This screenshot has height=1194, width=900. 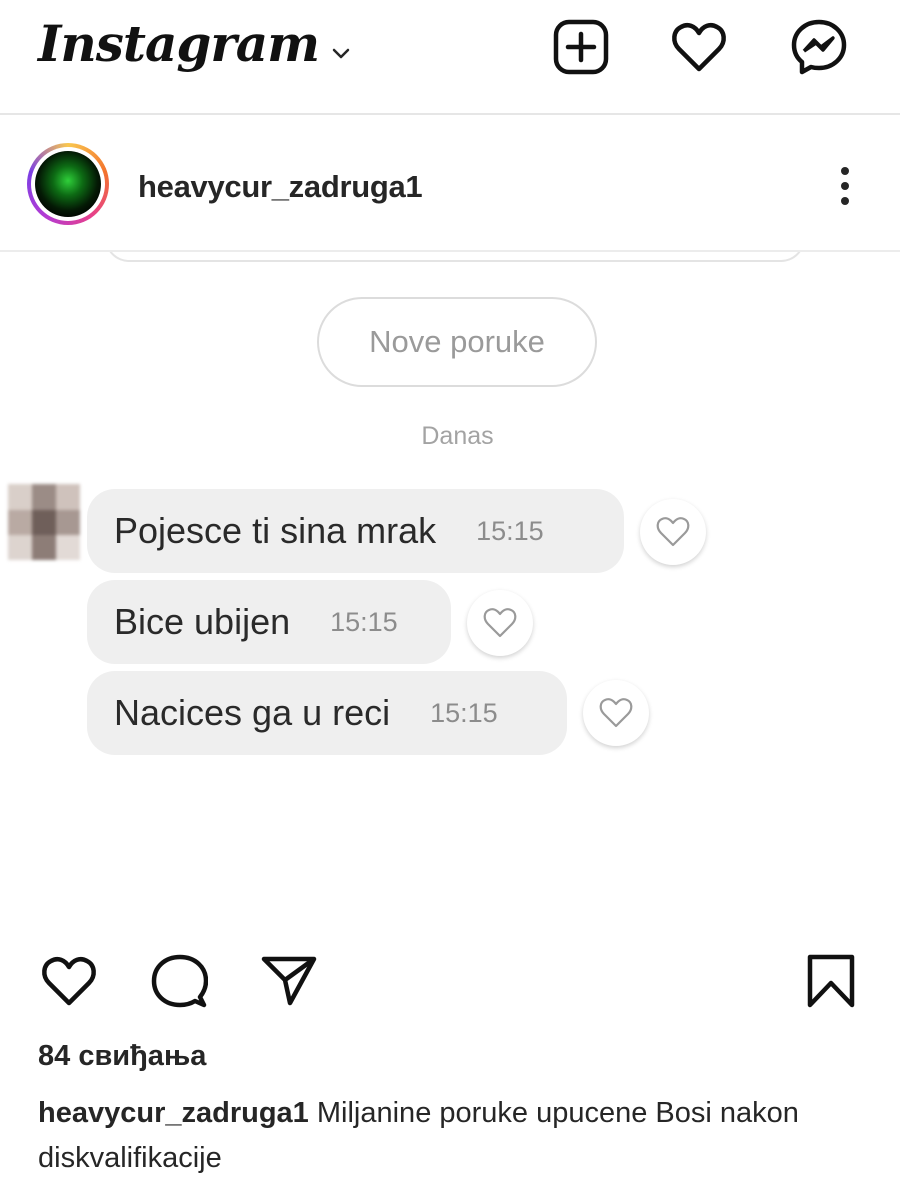 What do you see at coordinates (275, 530) in the screenshot?
I see `message-text: Pojesce ti sina mrak` at bounding box center [275, 530].